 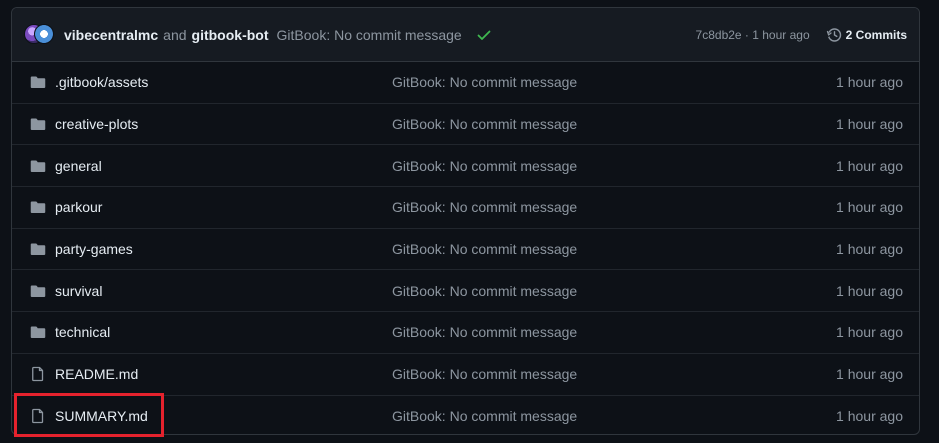 I want to click on file-name-link: README.md, so click(x=96, y=374).